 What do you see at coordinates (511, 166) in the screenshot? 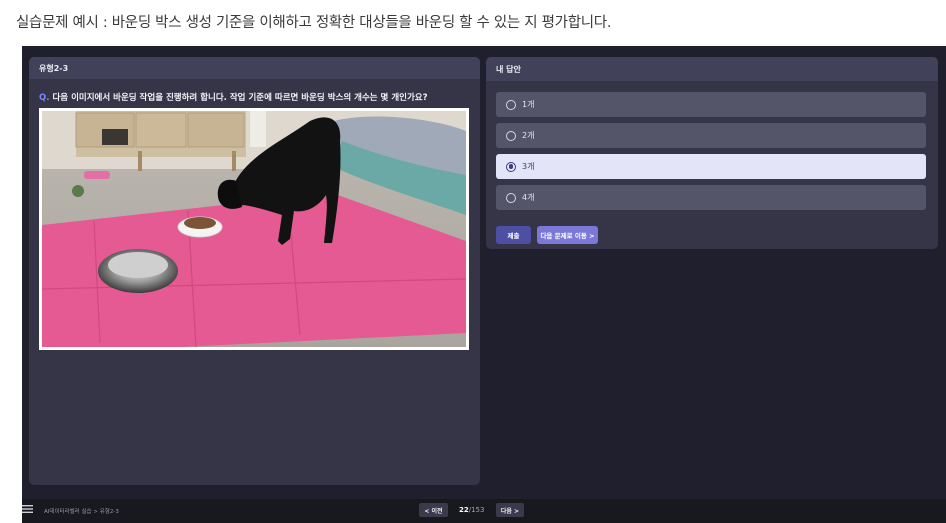
I see `radio-selected-icon` at bounding box center [511, 166].